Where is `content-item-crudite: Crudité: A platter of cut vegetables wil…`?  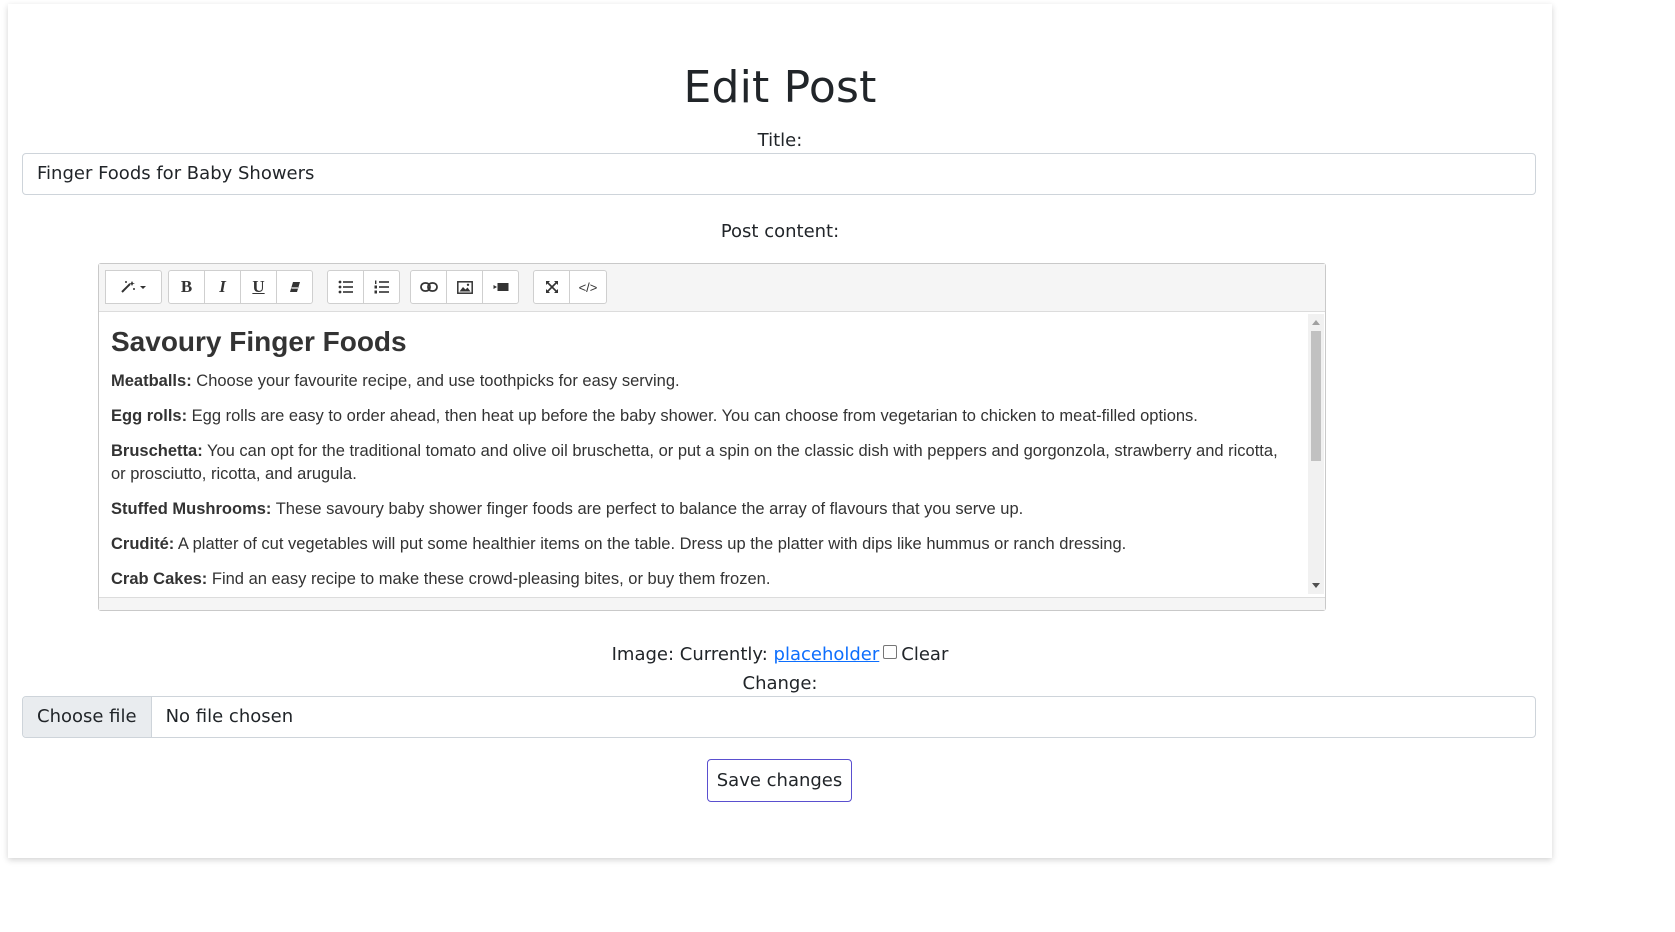
content-item-crudite: Crudité: A platter of cut vegetables wil… is located at coordinates (703, 544).